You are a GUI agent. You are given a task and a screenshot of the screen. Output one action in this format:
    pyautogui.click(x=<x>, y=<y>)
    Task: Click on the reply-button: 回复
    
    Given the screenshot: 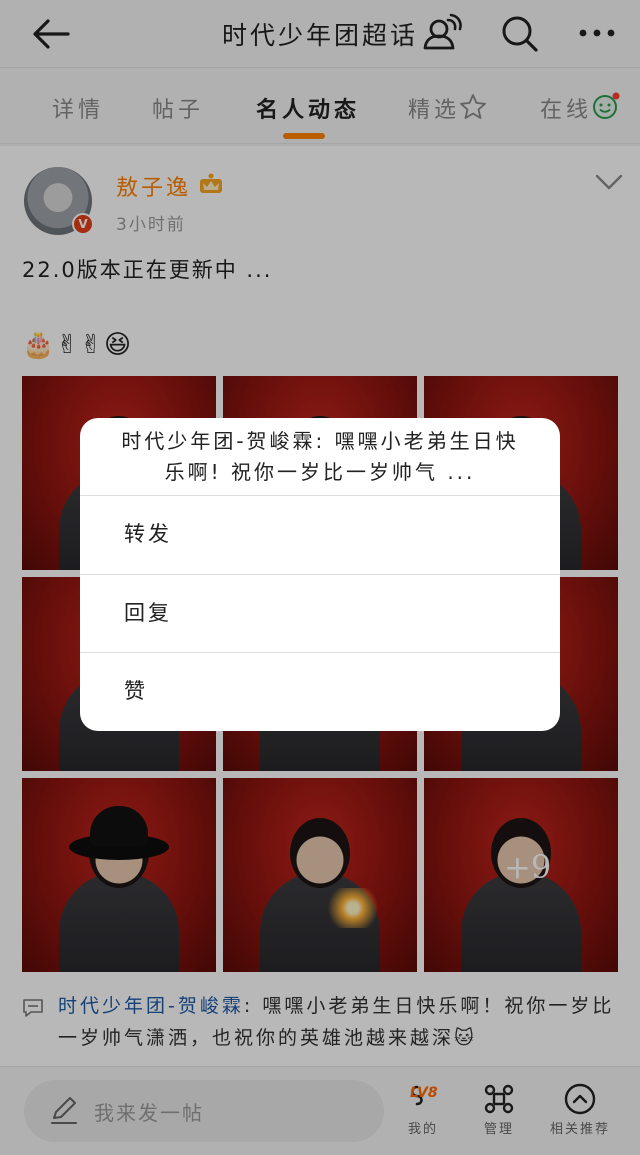 What is the action you would take?
    pyautogui.click(x=320, y=613)
    